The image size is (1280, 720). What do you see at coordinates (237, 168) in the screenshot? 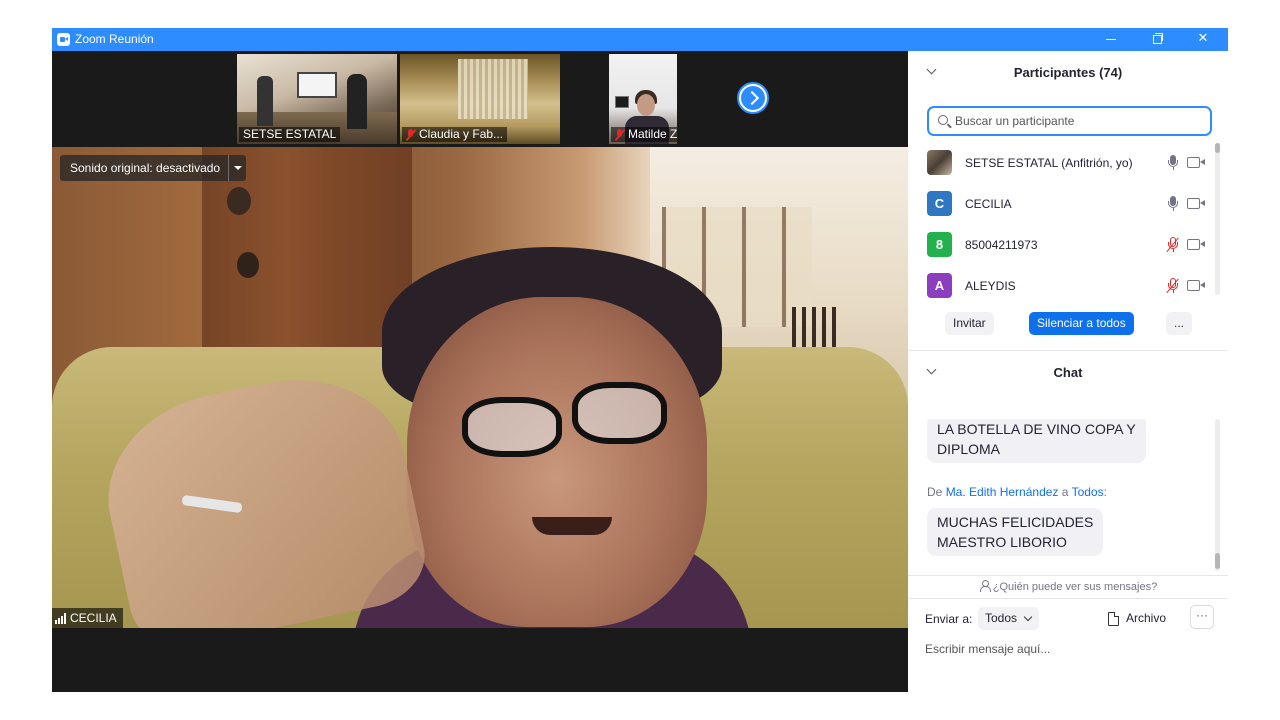
I see `chevron-down-icon` at bounding box center [237, 168].